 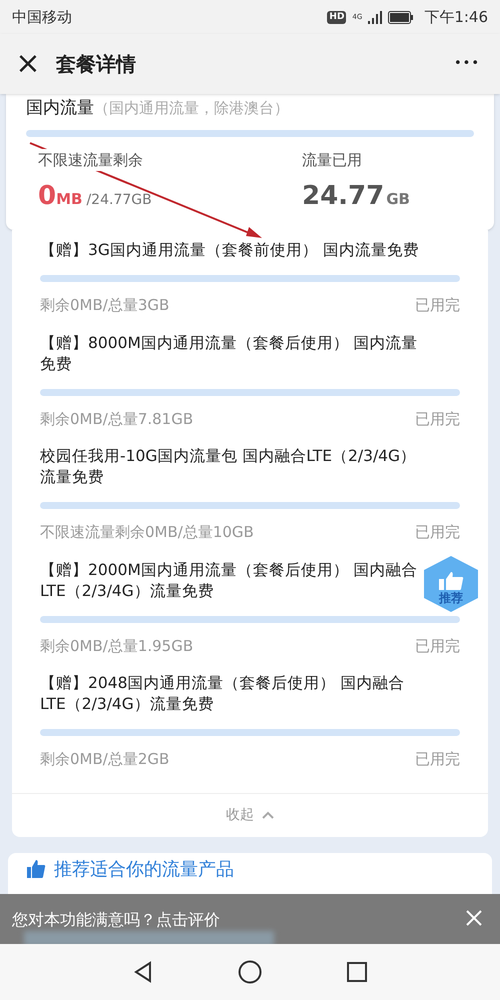 What do you see at coordinates (105, 305) in the screenshot?
I see `usage-text: 剩余0MB/总量3GB` at bounding box center [105, 305].